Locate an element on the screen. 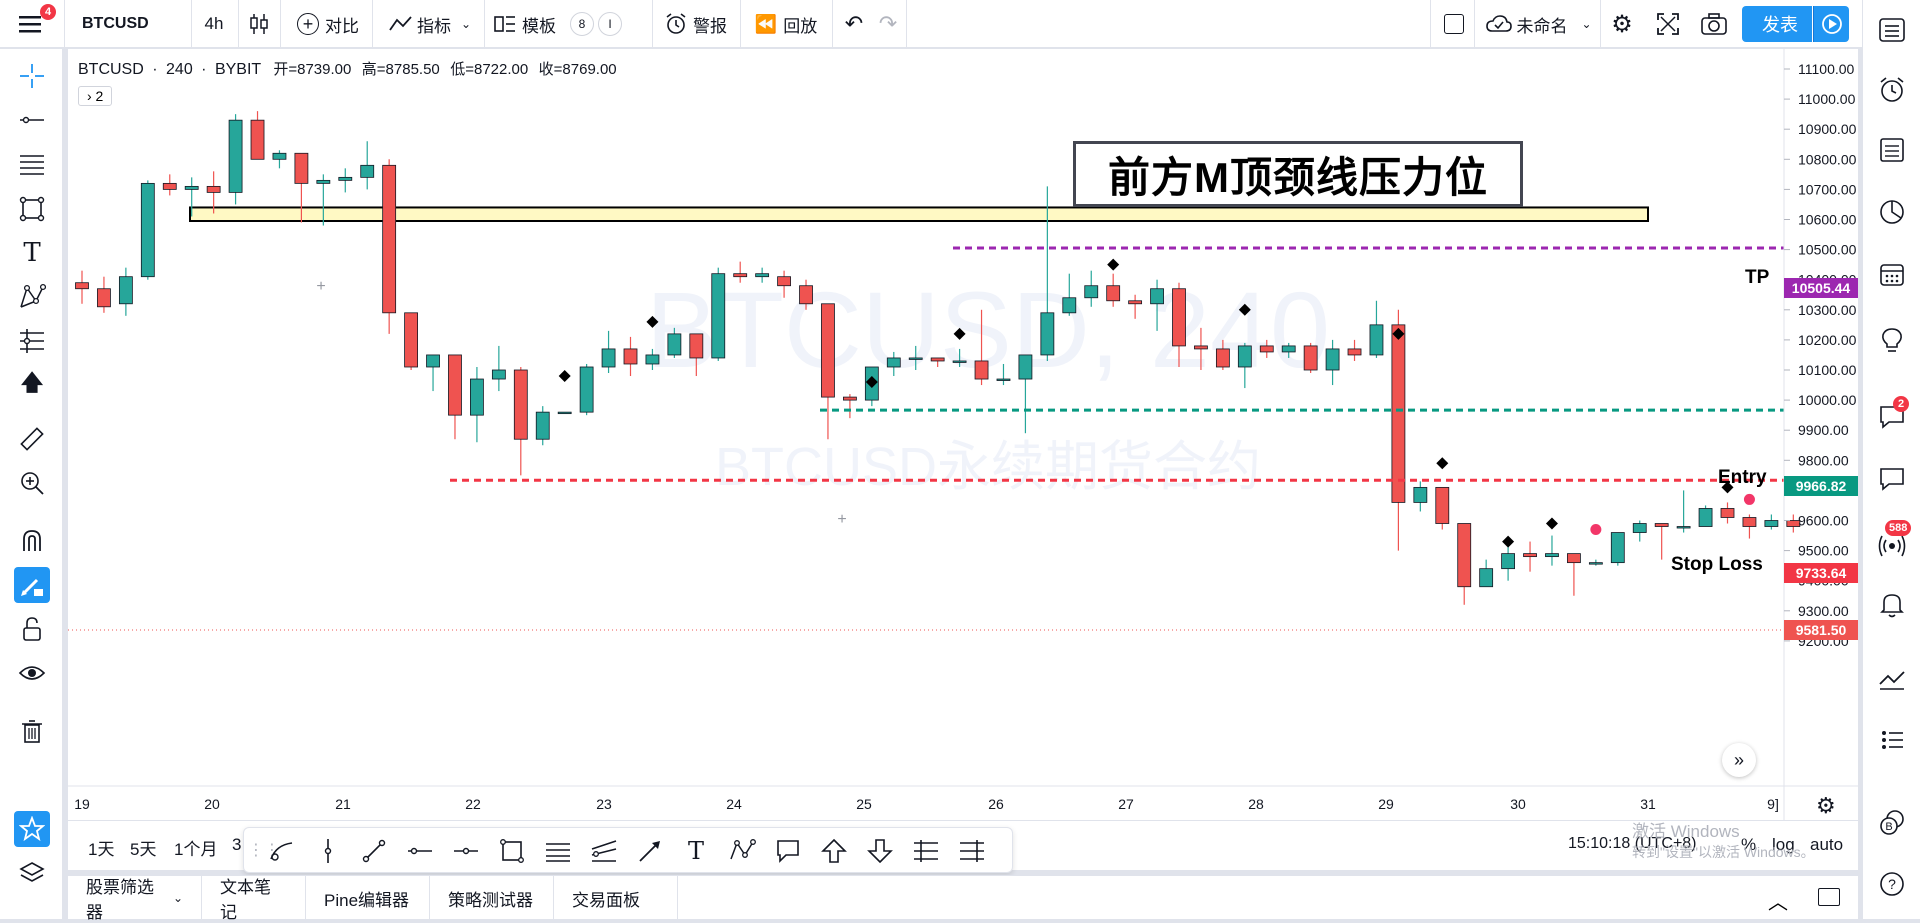 The width and height of the screenshot is (1920, 923). chart-type-button is located at coordinates (259, 24).